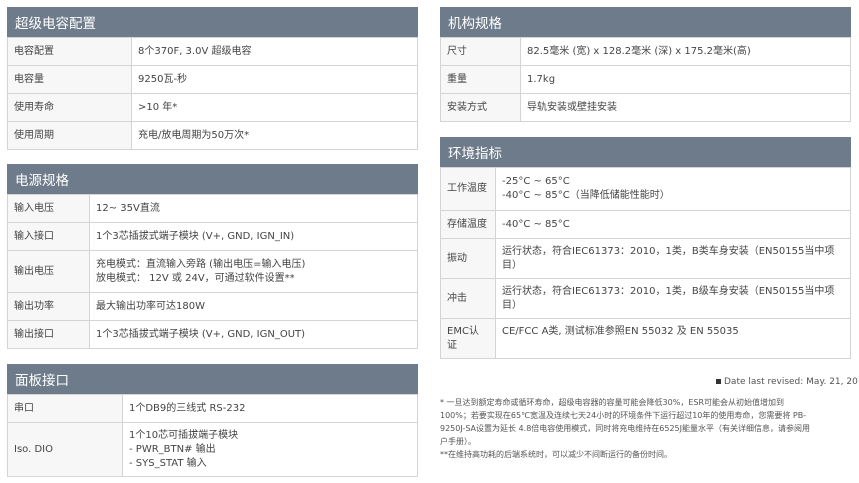  I want to click on table-row: 电容配置 8个370F, 3.0V 超级电容, so click(212, 51).